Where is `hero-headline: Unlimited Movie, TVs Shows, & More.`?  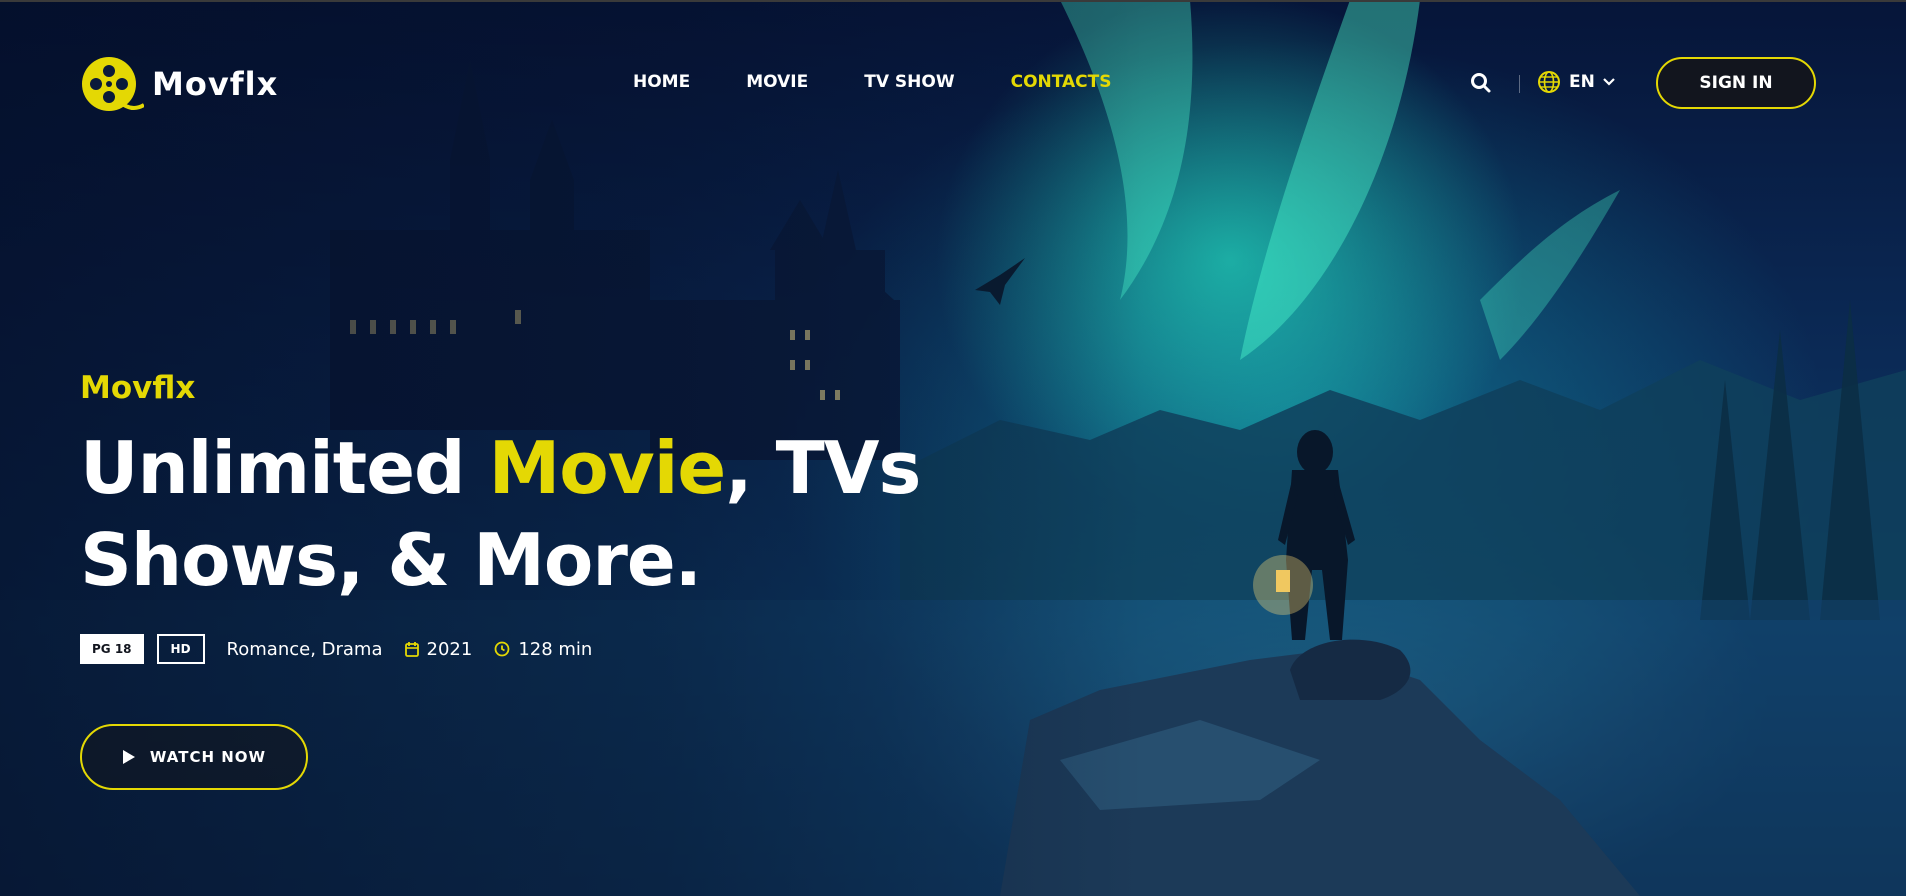
hero-headline: Unlimited Movie, TVs Shows, & More. is located at coordinates (530, 514).